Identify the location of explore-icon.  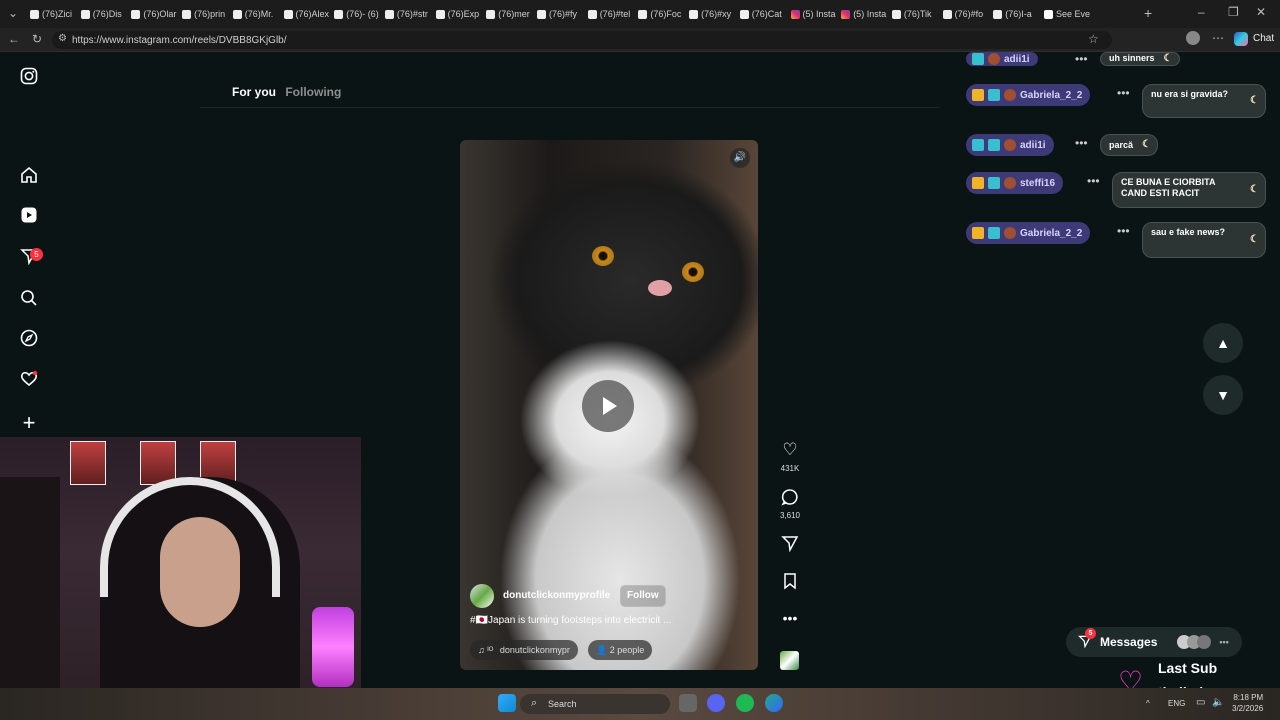
(29, 341).